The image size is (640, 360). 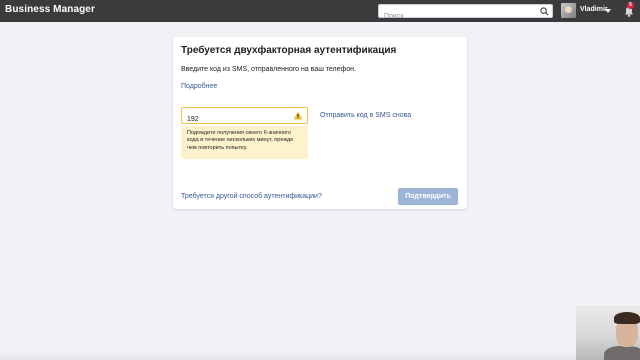 I want to click on app-brand: Business Manager, so click(x=50, y=9).